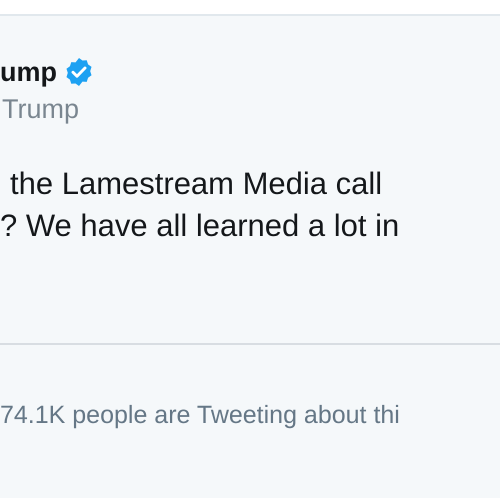 Image resolution: width=500 pixels, height=500 pixels. Describe the element at coordinates (250, 415) in the screenshot. I see `trending-text: 74.1K people are Tweeting about thi` at that location.